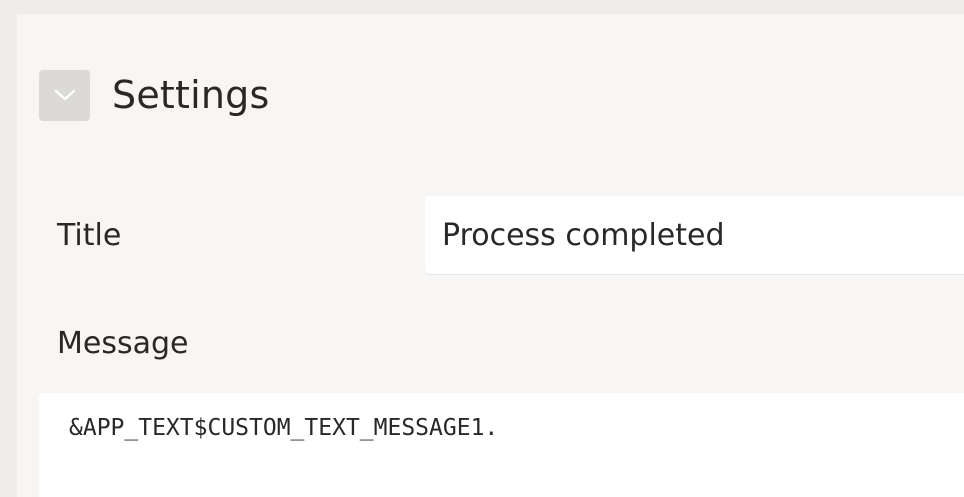 Image resolution: width=964 pixels, height=497 pixels. I want to click on title-input, so click(694, 235).